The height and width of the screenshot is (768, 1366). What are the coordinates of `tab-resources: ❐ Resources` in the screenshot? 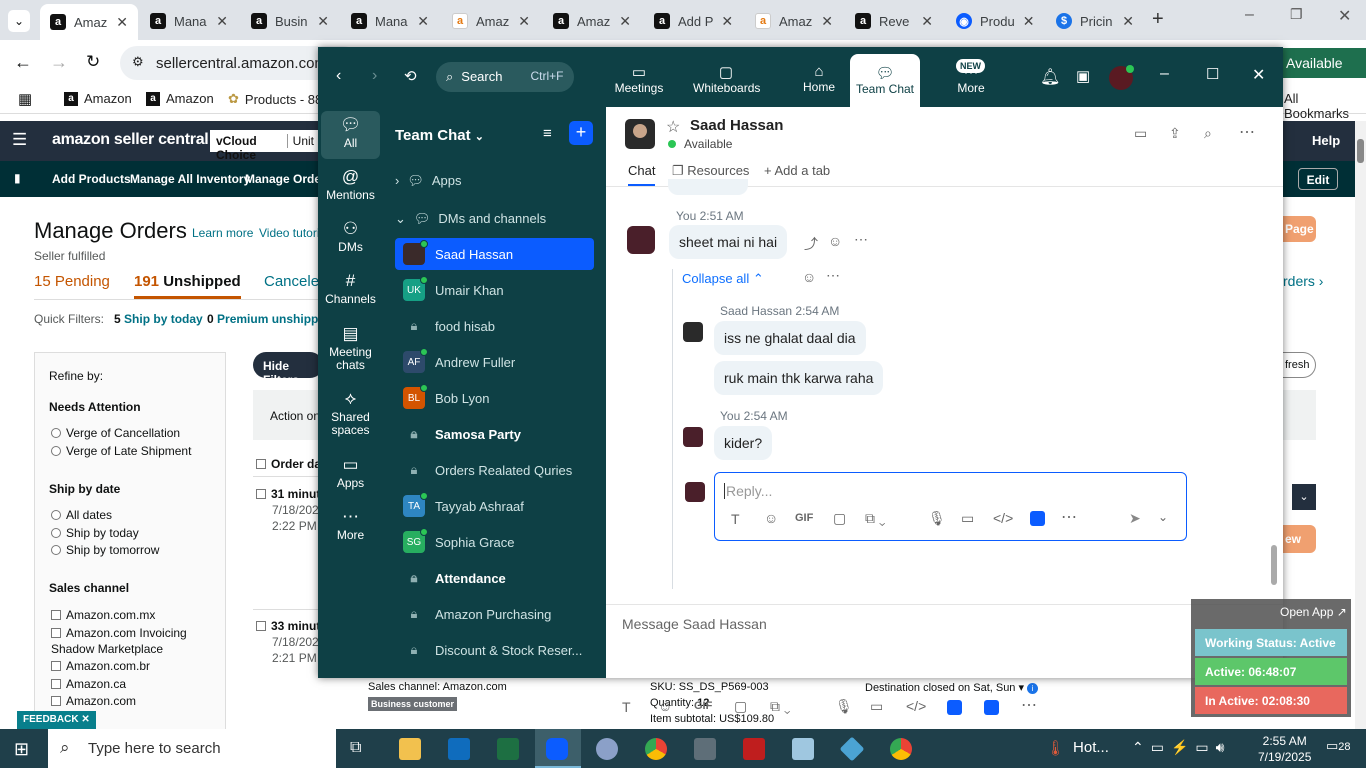 It's located at (710, 171).